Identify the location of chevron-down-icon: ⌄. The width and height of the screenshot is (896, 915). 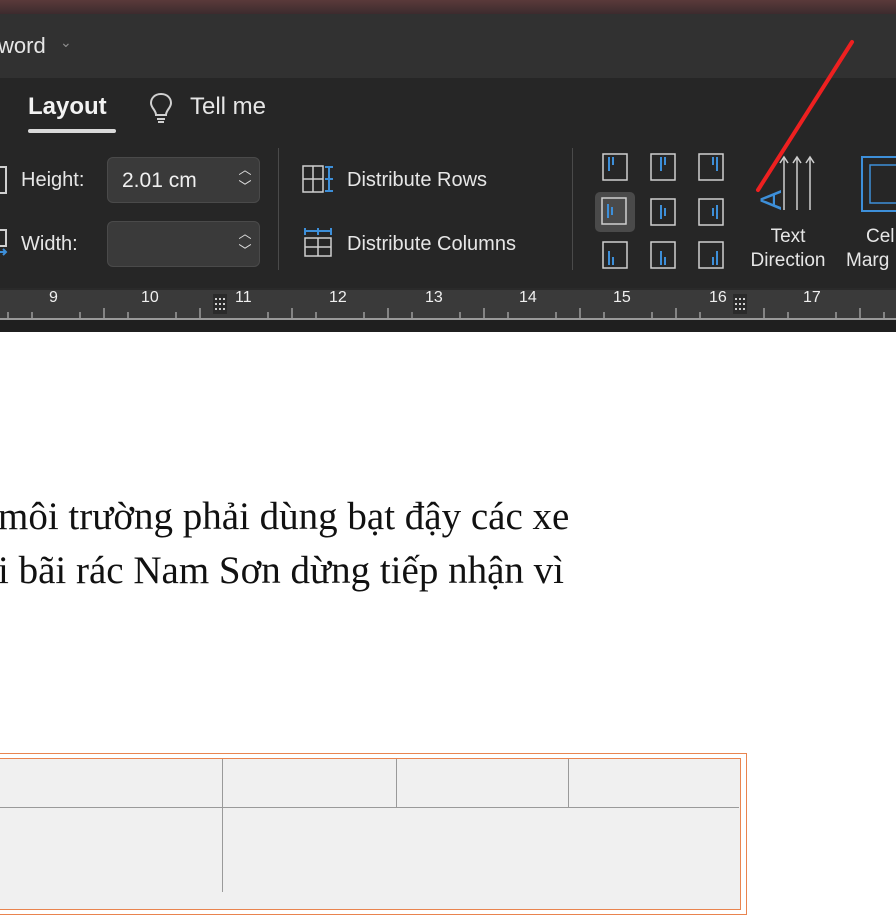
(66, 42).